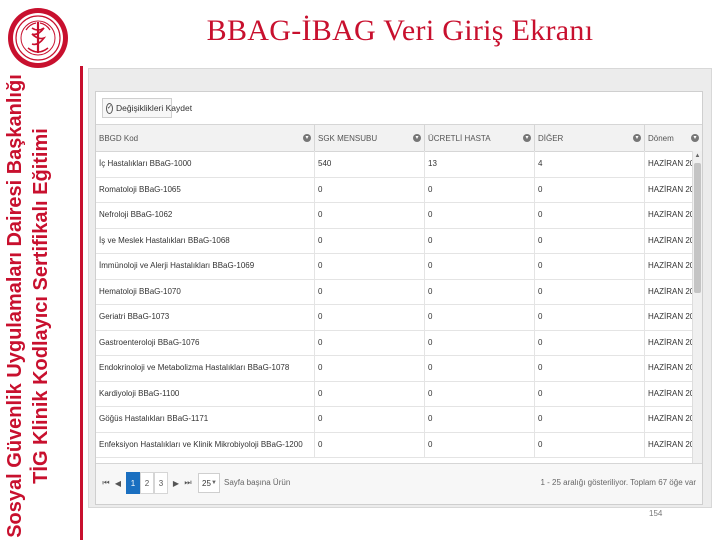 The image size is (720, 540). What do you see at coordinates (589, 164) in the screenshot?
I see `table-cell: 4` at bounding box center [589, 164].